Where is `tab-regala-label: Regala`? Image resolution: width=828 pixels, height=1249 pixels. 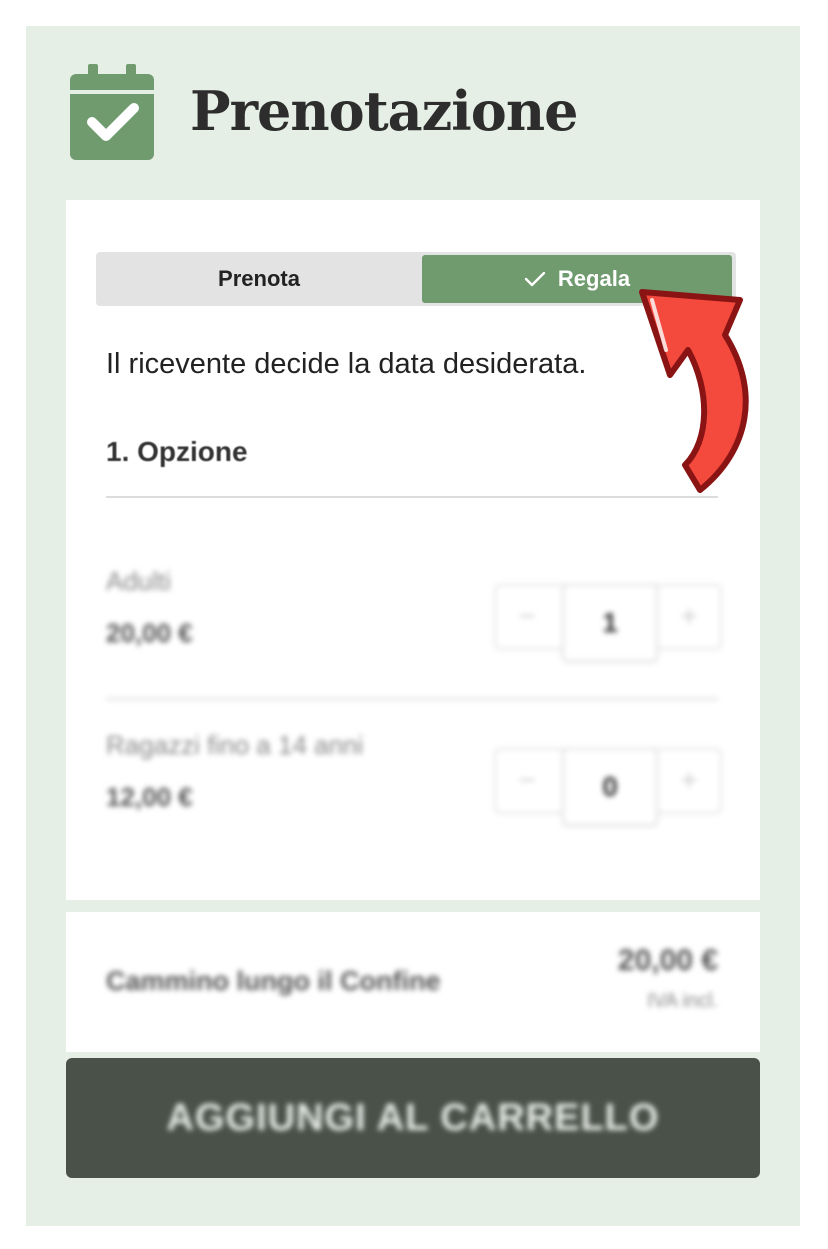
tab-regala-label: Regala is located at coordinates (594, 278).